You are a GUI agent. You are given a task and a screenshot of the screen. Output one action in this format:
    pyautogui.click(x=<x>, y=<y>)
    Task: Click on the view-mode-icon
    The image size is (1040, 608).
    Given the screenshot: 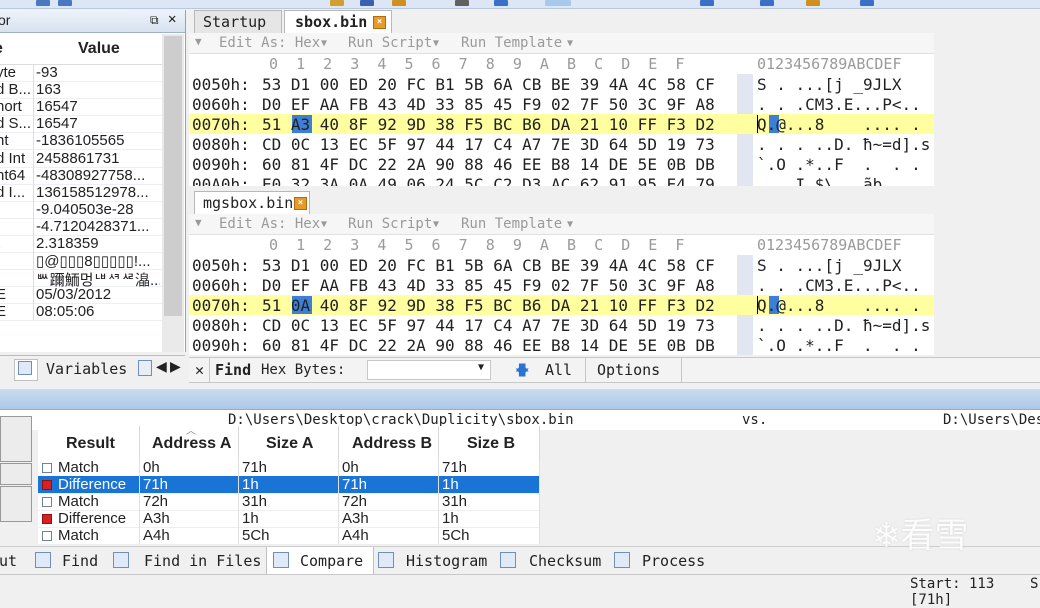 What is the action you would take?
    pyautogui.click(x=558, y=3)
    